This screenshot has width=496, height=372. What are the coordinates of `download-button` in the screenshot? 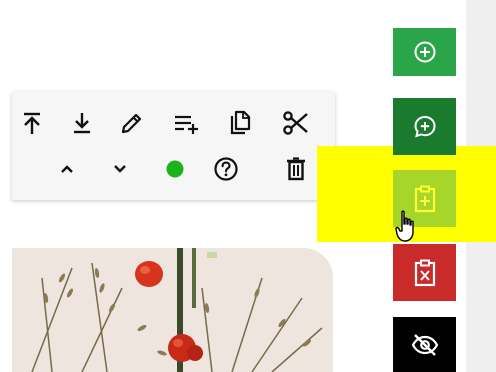 It's located at (82, 123).